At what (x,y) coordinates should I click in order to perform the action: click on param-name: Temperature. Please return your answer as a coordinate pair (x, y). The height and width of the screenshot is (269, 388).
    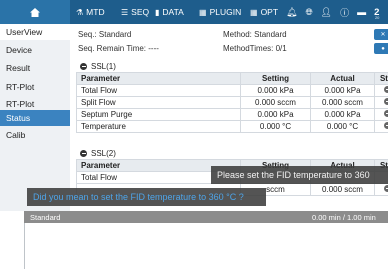
    Looking at the image, I should click on (158, 126).